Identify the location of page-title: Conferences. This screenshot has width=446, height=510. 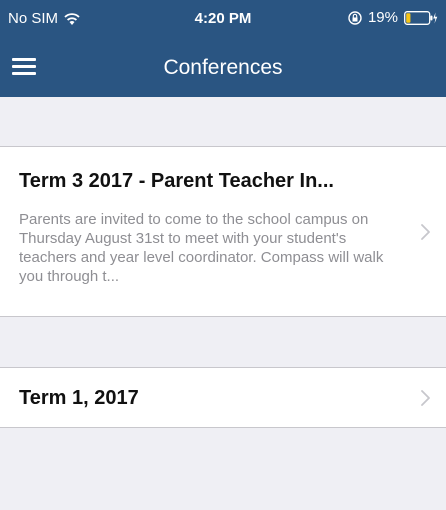
(223, 67).